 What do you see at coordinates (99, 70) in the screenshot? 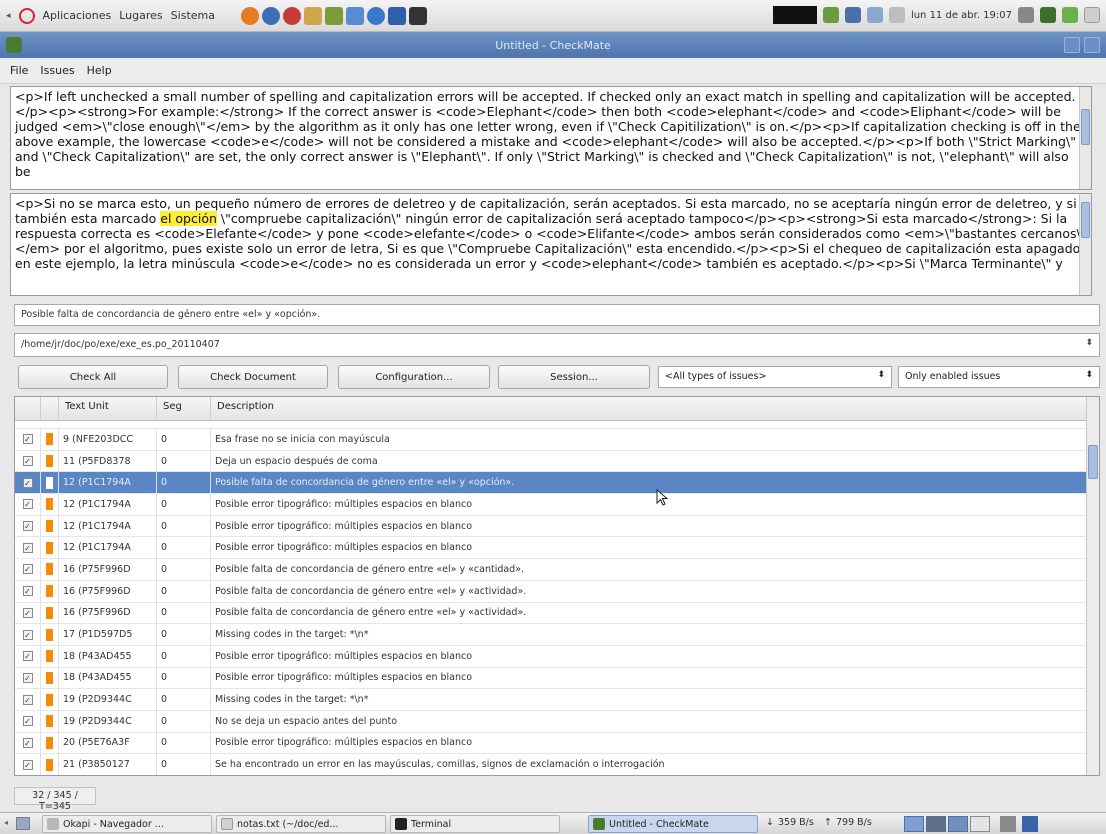
I see `menu-help: Help` at bounding box center [99, 70].